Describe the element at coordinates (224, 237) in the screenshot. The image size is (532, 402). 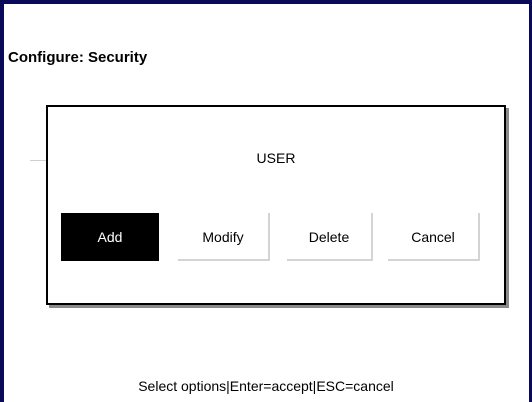
I see `modify-button: Modify` at that location.